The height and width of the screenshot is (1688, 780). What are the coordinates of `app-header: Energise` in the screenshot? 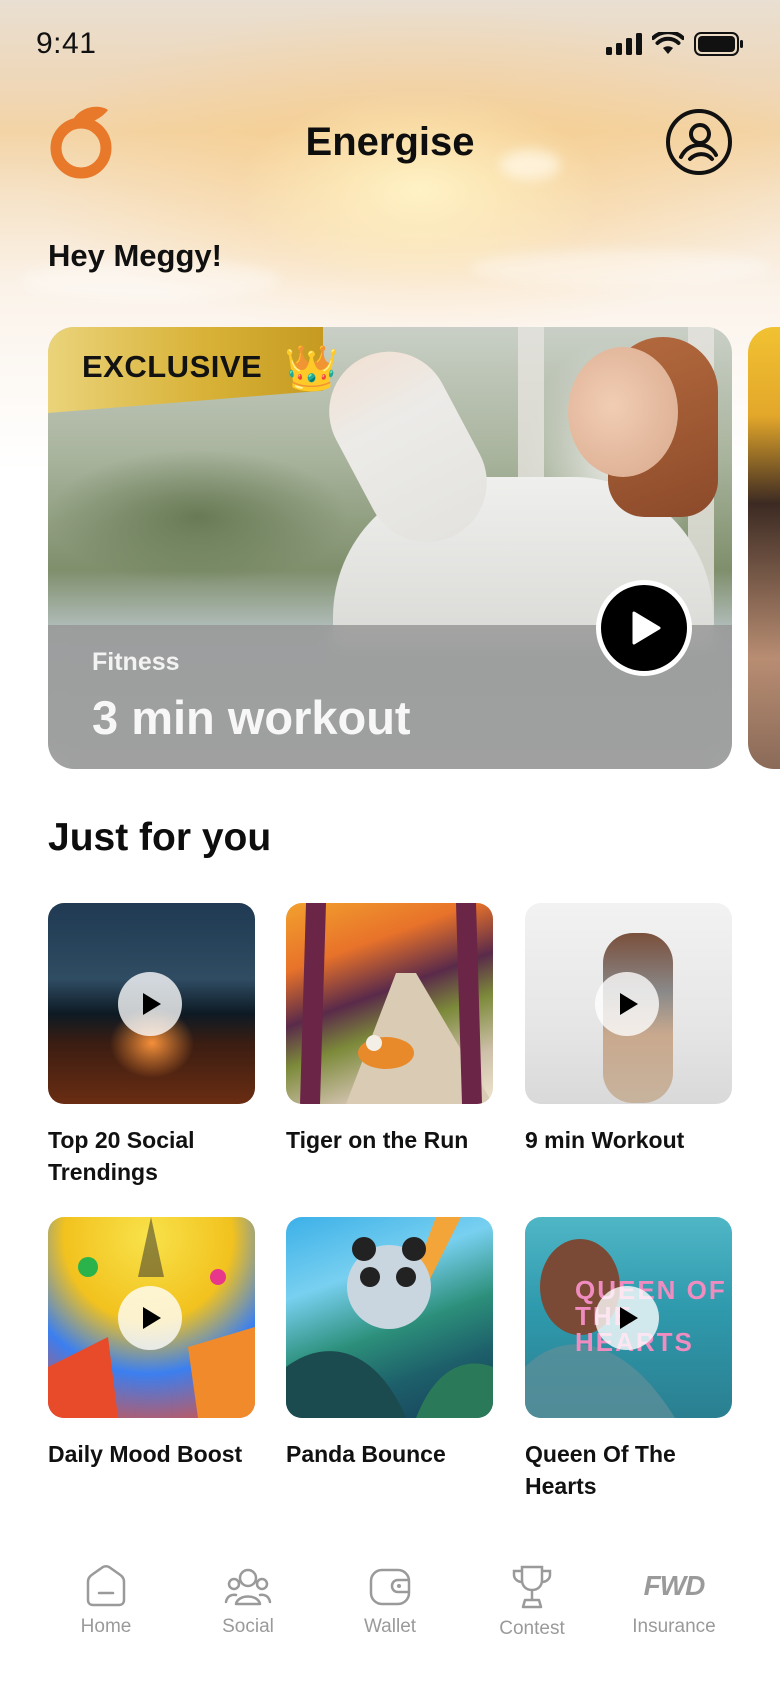 It's located at (390, 142).